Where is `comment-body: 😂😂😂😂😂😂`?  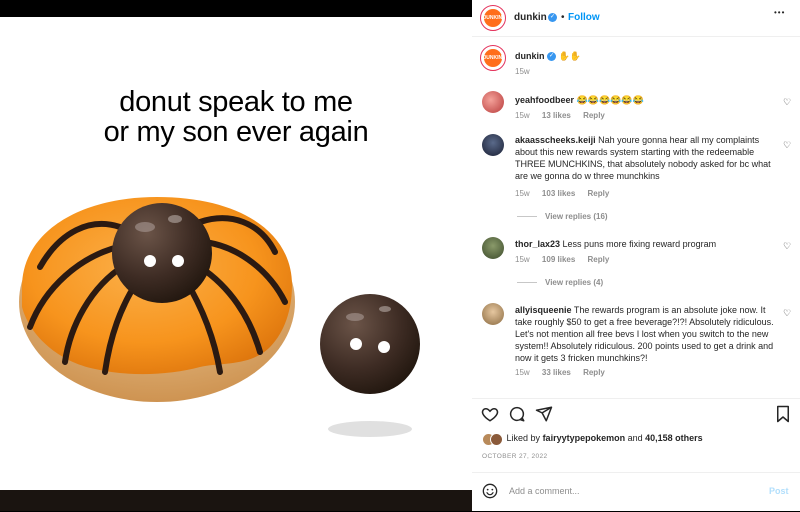 comment-body: 😂😂😂😂😂😂 is located at coordinates (610, 100).